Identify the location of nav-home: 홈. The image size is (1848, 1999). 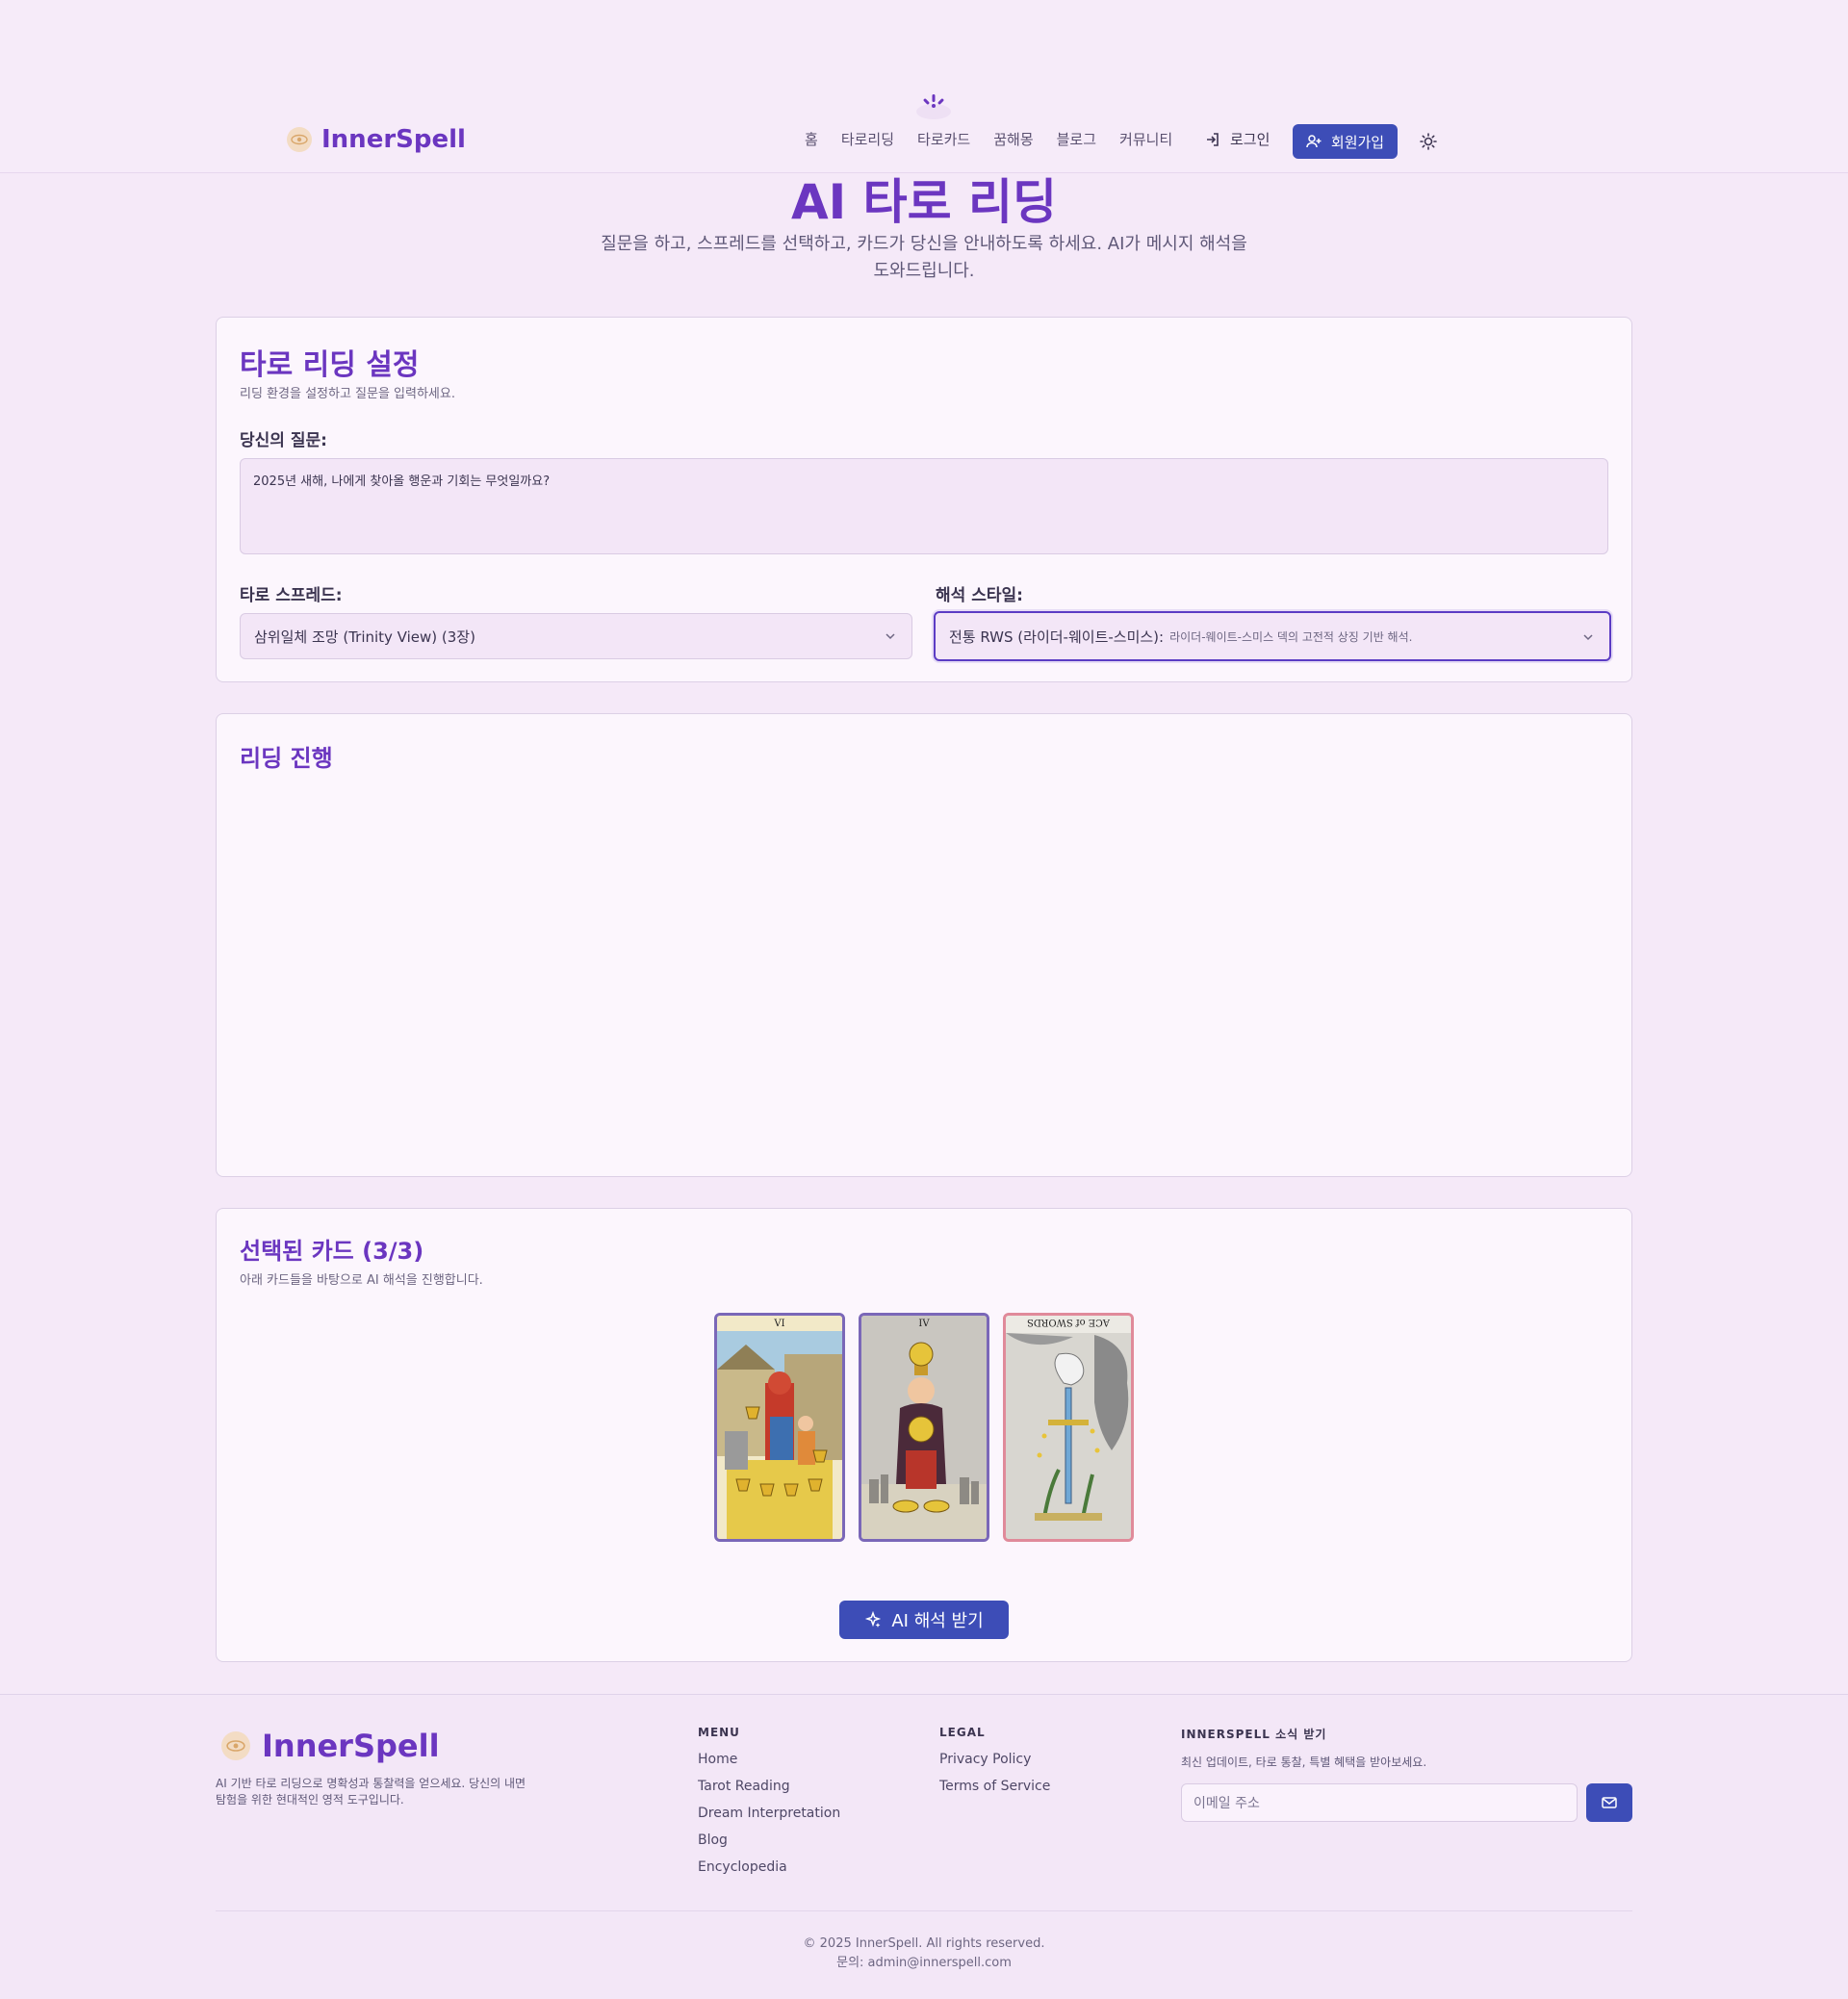
(811, 139).